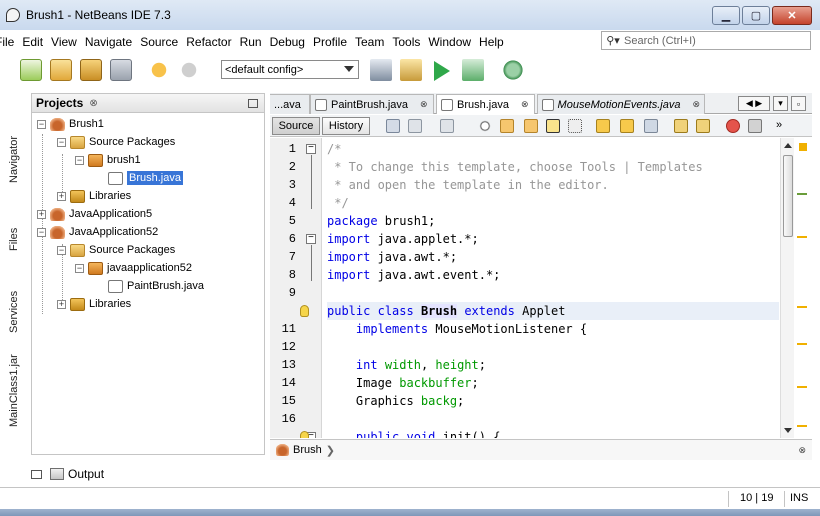  Describe the element at coordinates (156, 286) in the screenshot. I see `tree-node-paintbrush-java: PaintBrush.java` at that location.